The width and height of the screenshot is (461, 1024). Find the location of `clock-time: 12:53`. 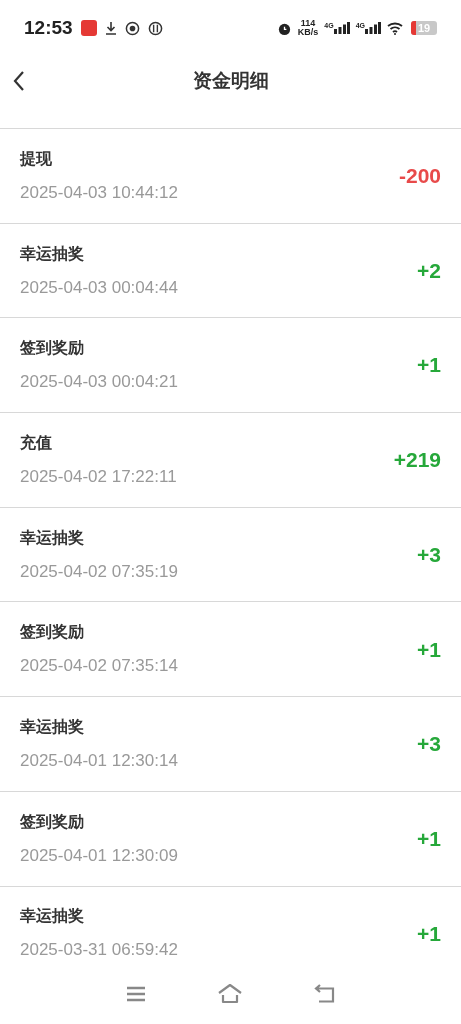

clock-time: 12:53 is located at coordinates (48, 27).